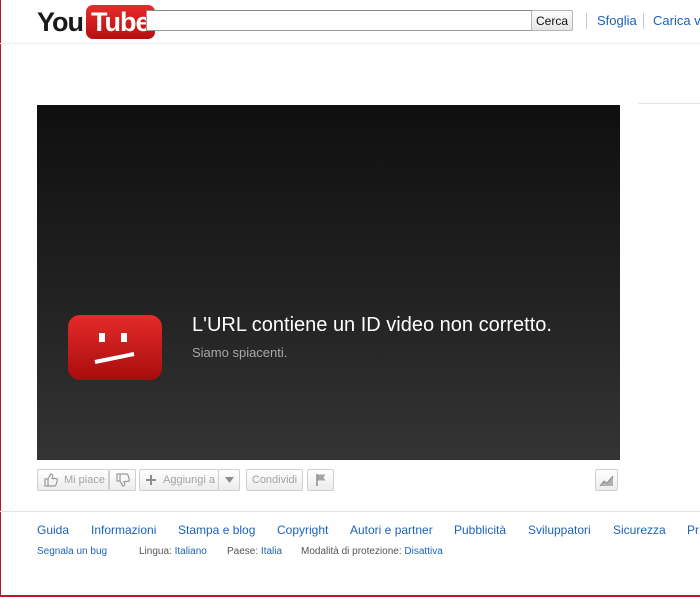 The height and width of the screenshot is (597, 700). I want to click on flag-button, so click(320, 480).